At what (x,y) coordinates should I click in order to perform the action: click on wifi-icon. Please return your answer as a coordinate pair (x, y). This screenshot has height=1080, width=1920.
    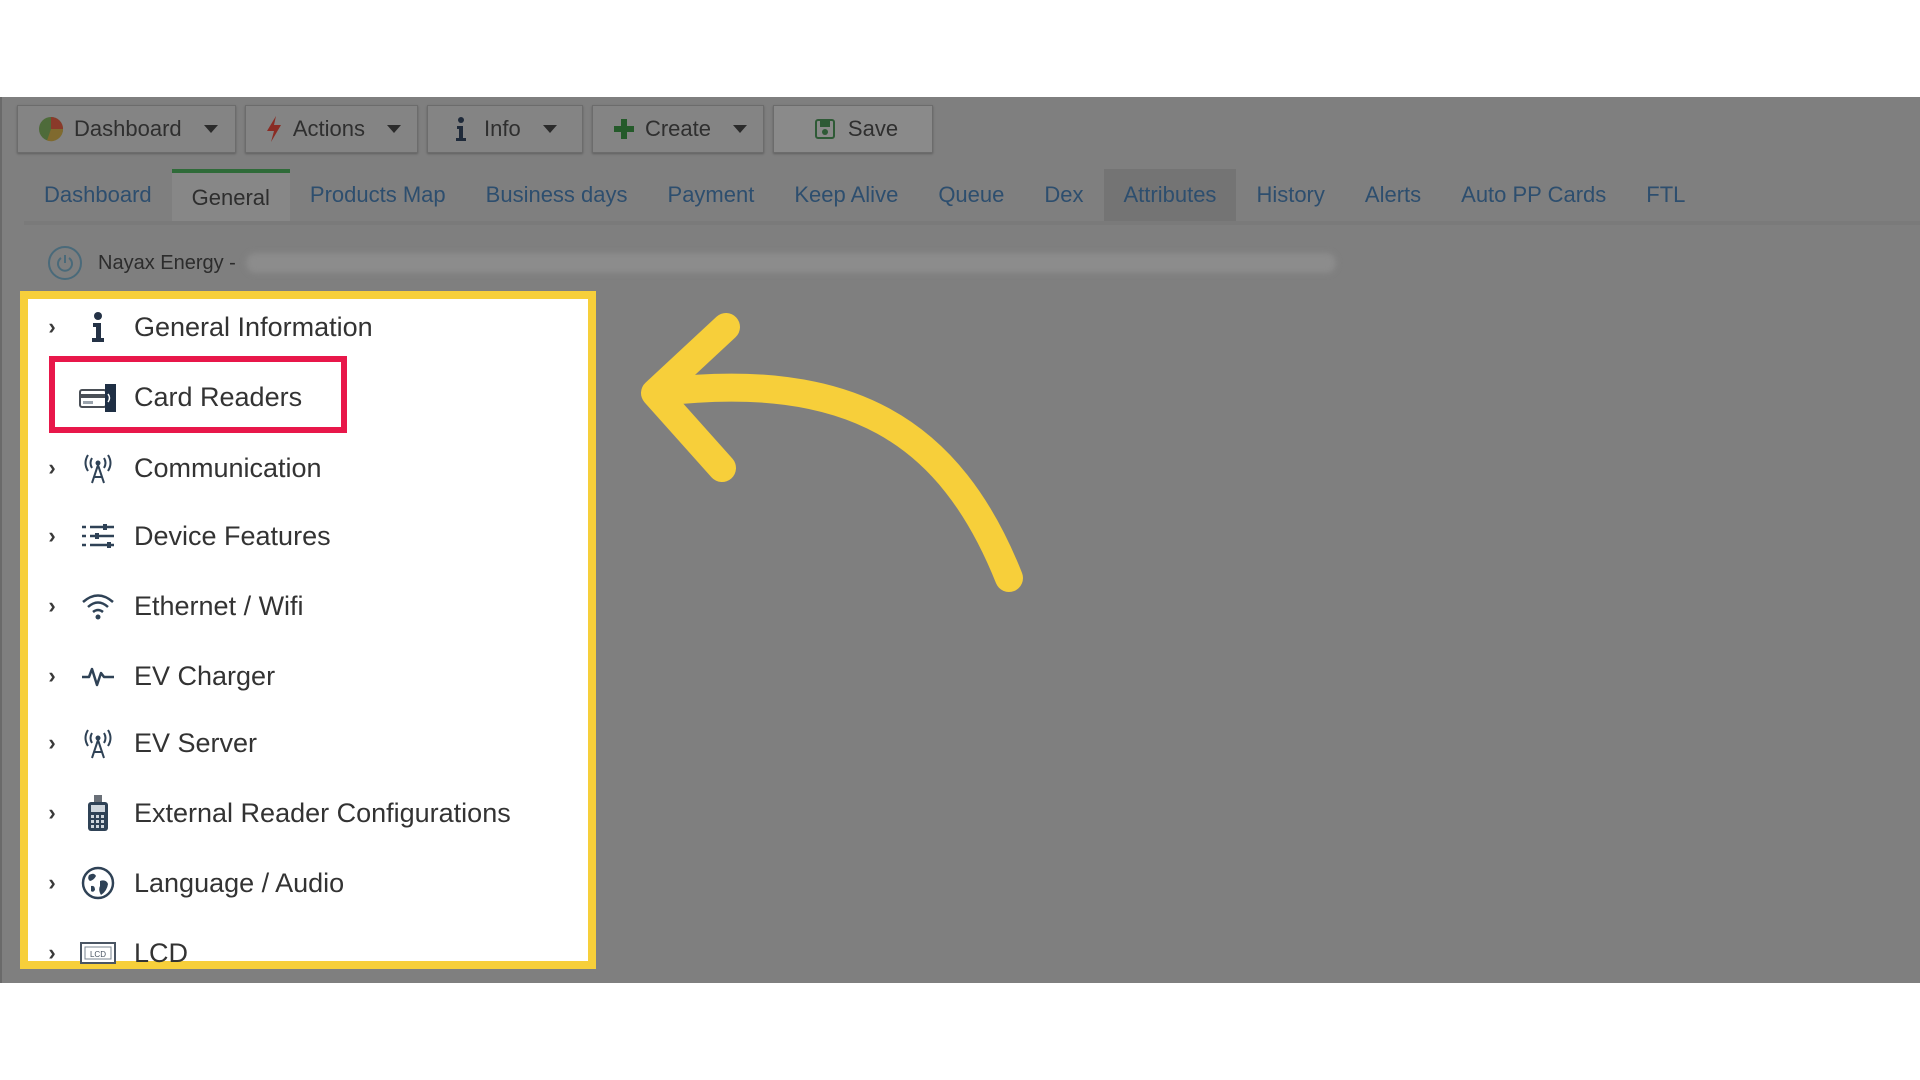
    Looking at the image, I should click on (98, 606).